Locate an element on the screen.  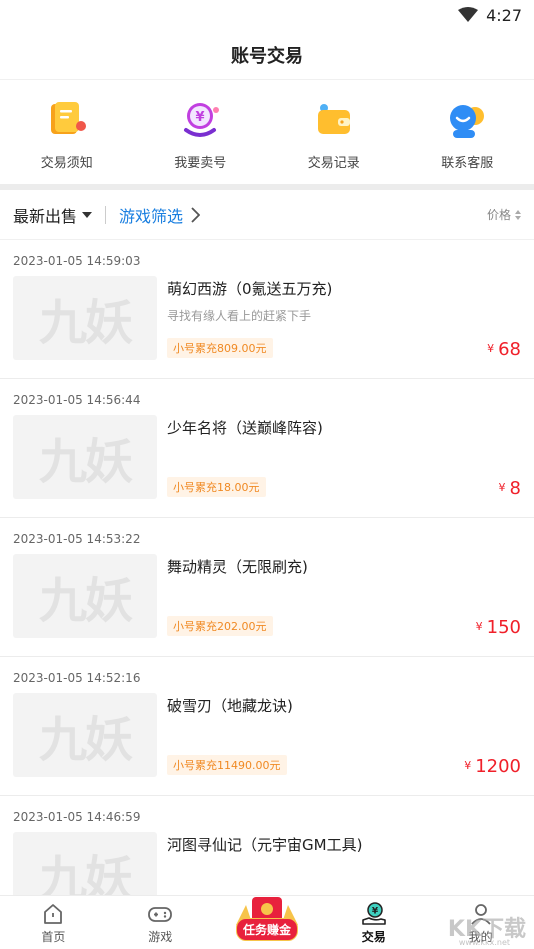
tab-home: 首页 is located at coordinates (53, 922).